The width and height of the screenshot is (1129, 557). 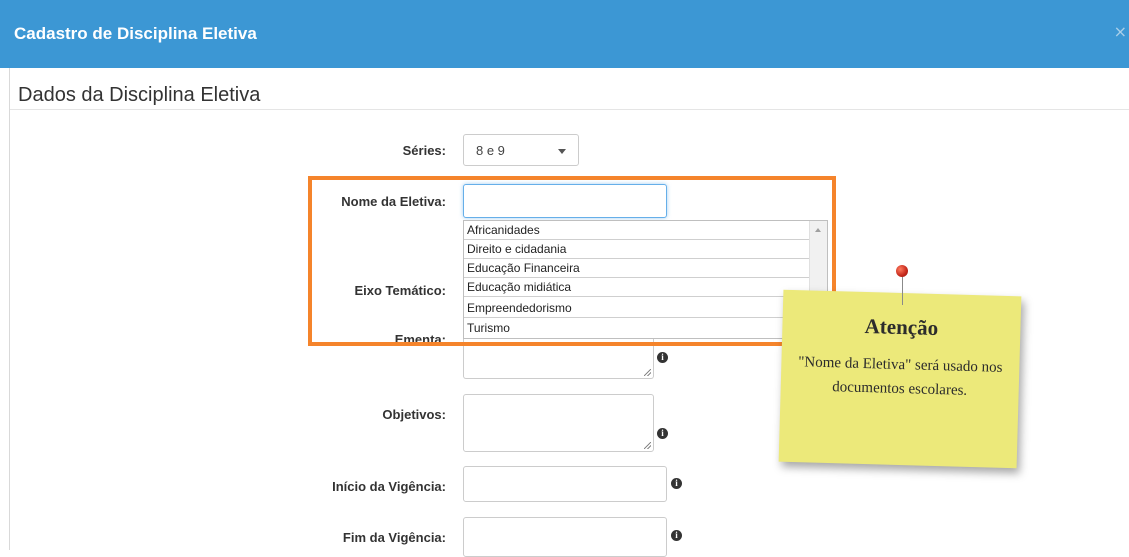 What do you see at coordinates (562, 151) in the screenshot?
I see `chevron-down-icon` at bounding box center [562, 151].